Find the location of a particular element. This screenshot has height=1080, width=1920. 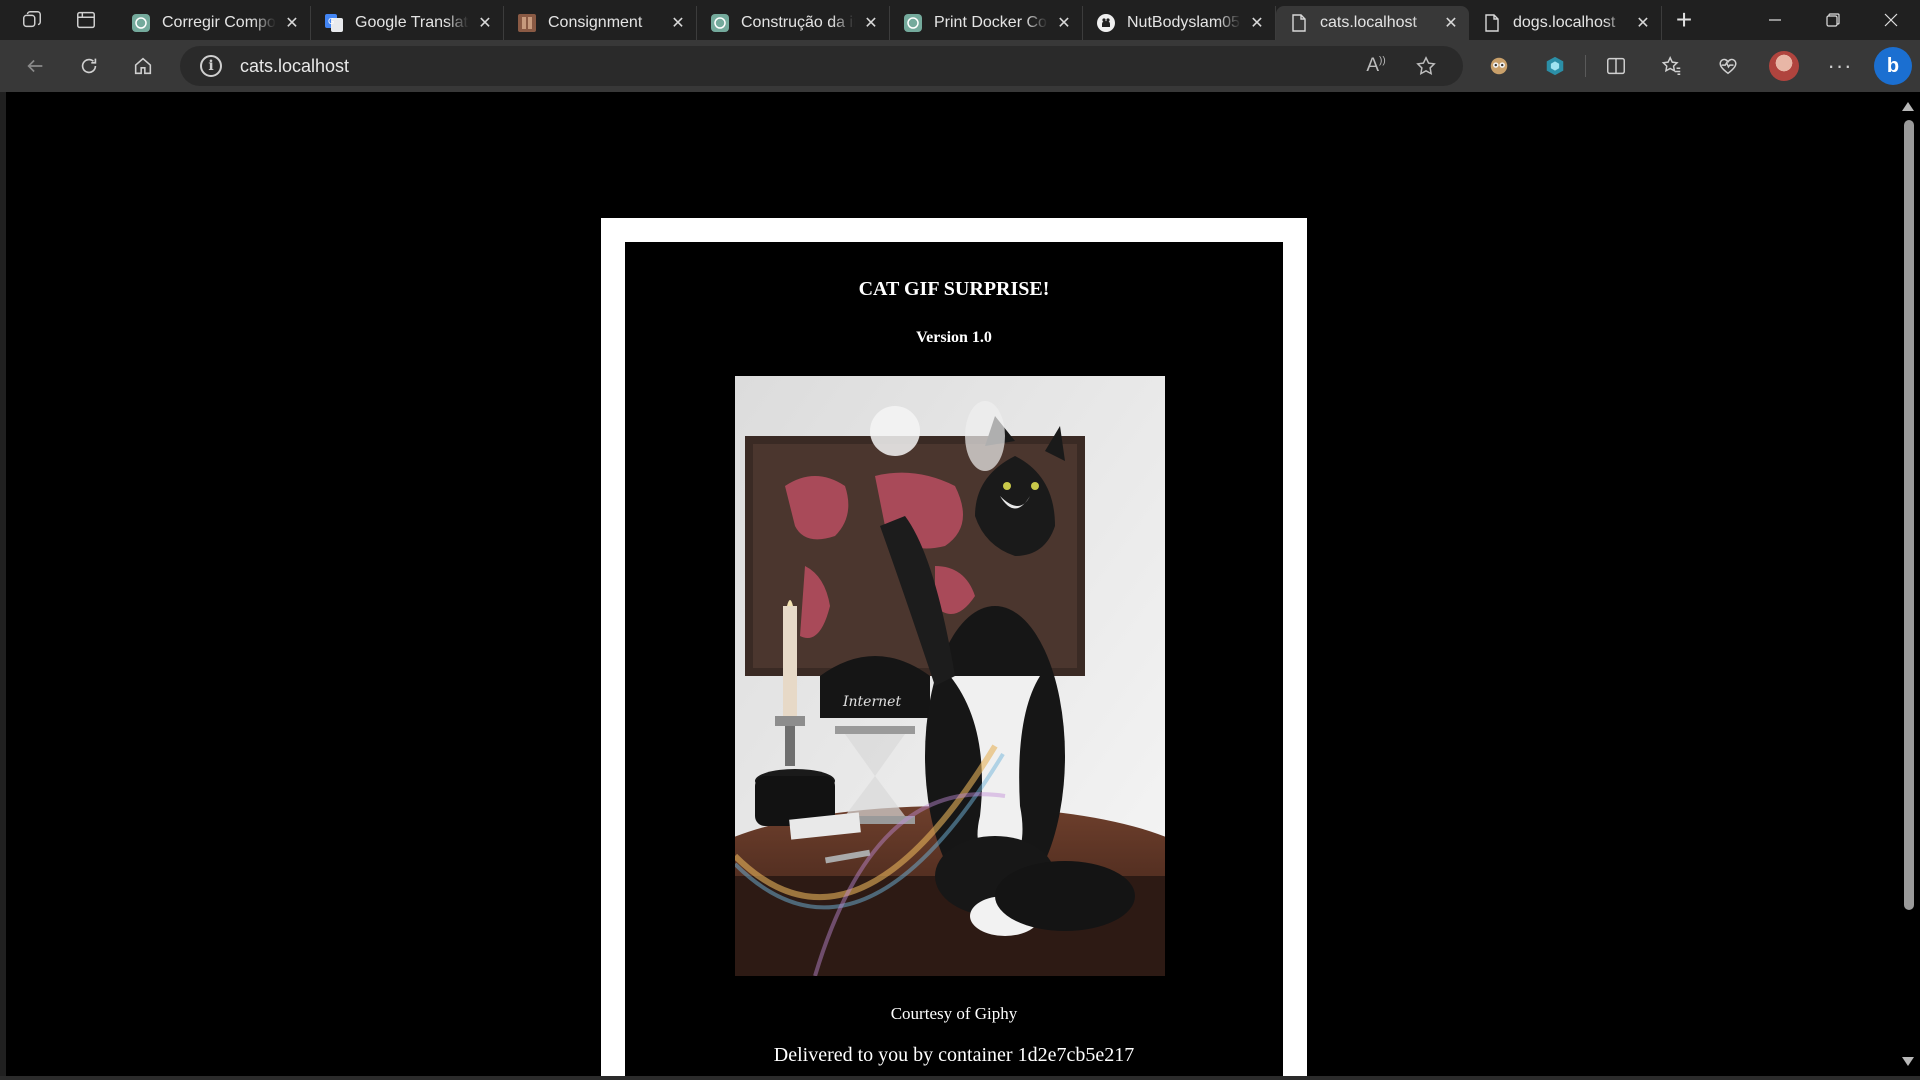

restore-icon is located at coordinates (1833, 20).